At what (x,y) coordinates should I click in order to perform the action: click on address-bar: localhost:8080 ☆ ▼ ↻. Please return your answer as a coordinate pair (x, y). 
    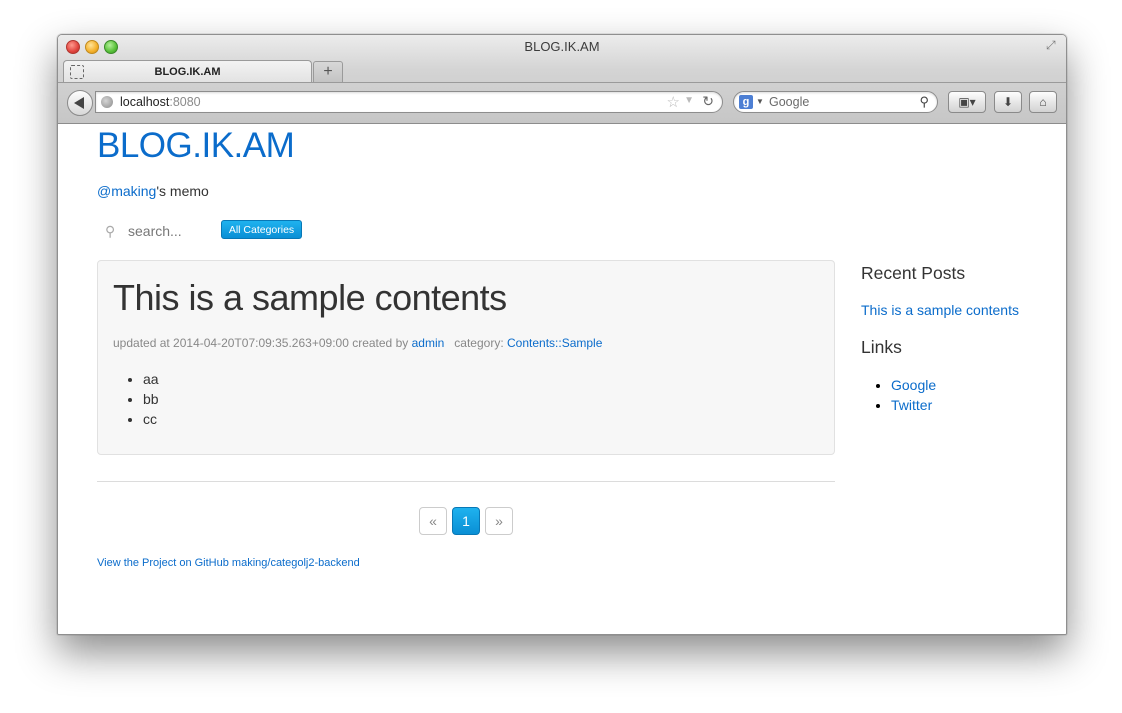
    Looking at the image, I should click on (409, 102).